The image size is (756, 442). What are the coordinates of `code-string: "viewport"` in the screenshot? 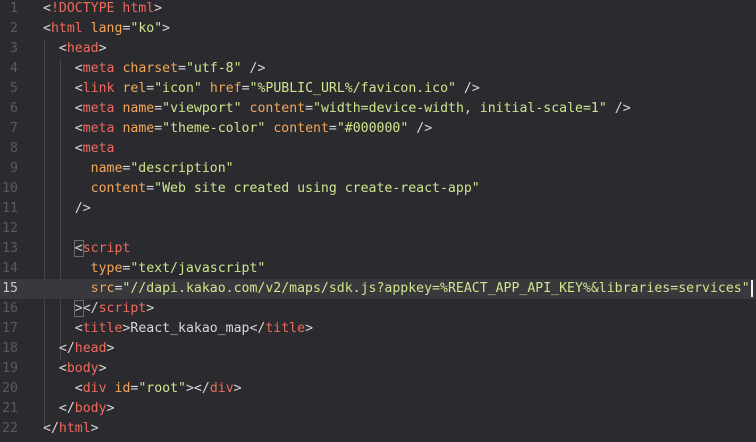 It's located at (202, 108).